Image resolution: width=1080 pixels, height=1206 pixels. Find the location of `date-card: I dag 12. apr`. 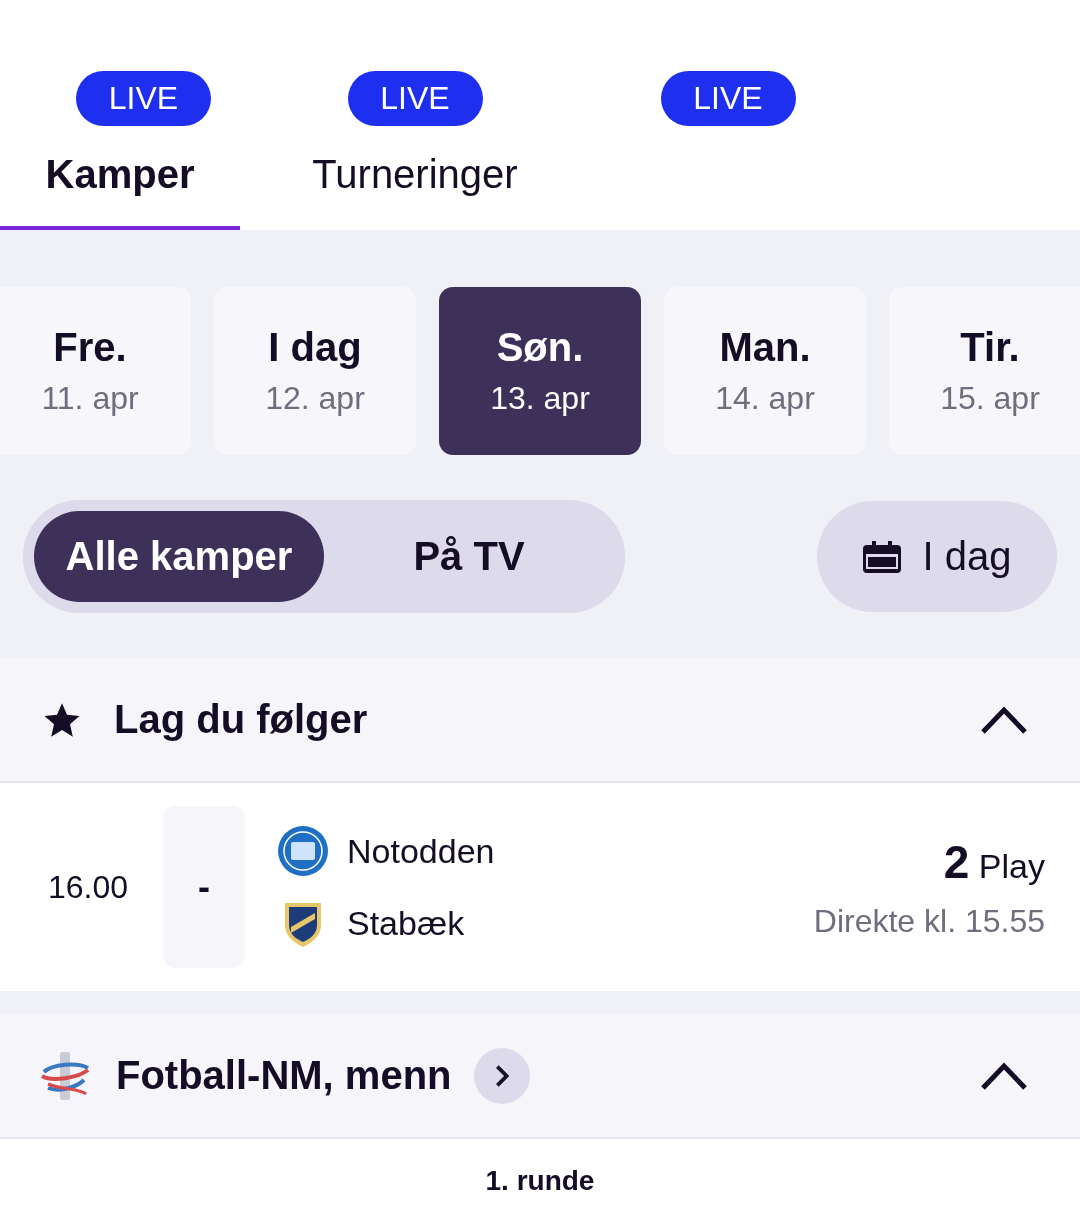

date-card: I dag 12. apr is located at coordinates (315, 371).